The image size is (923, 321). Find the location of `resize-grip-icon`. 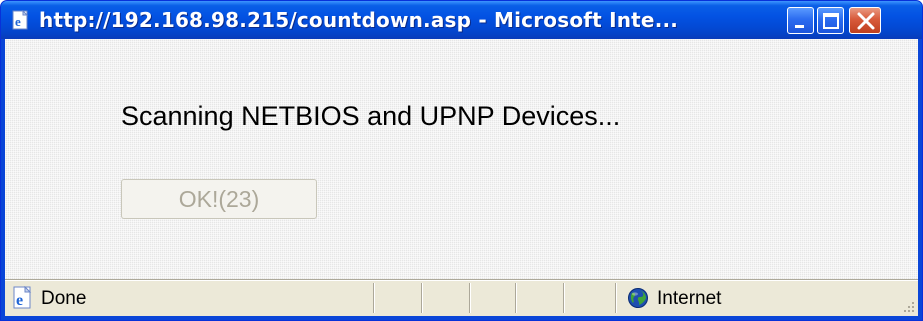

resize-grip-icon is located at coordinates (908, 306).